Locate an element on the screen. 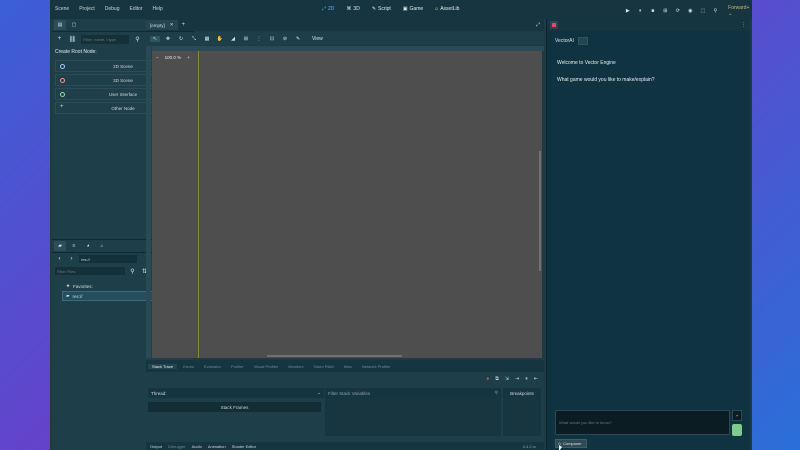 The height and width of the screenshot is (450, 800). tab-animation: Animation is located at coordinates (217, 446).